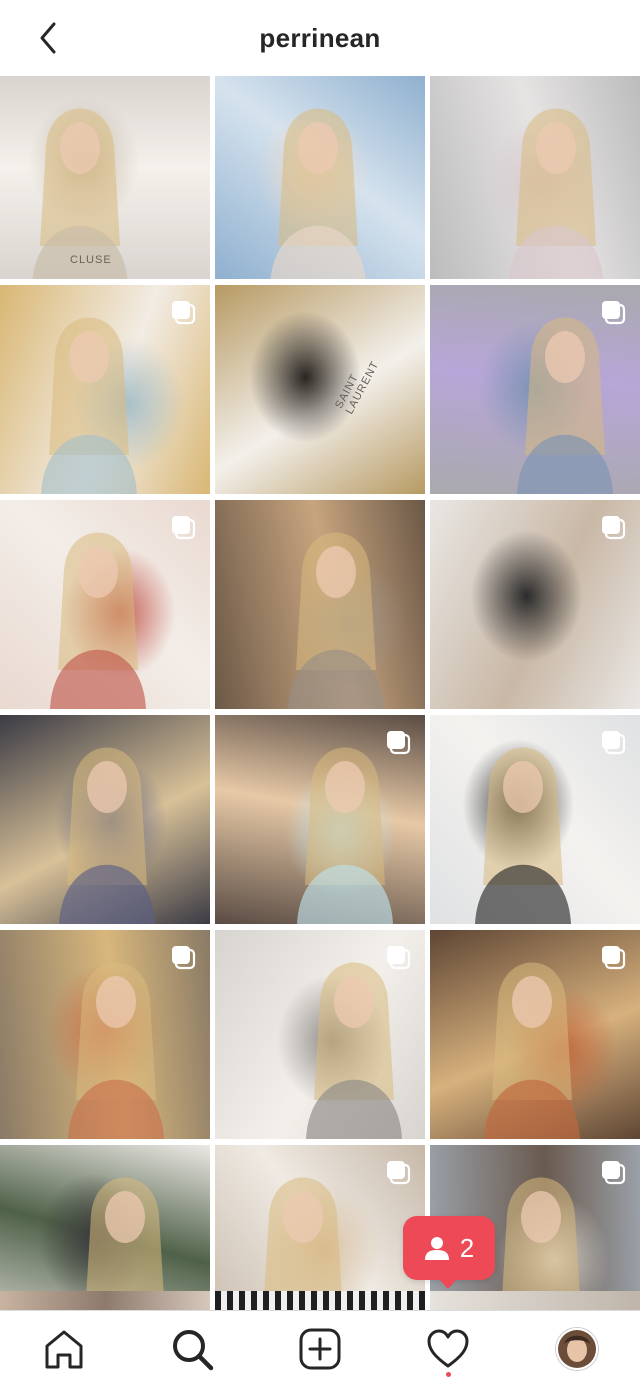  I want to click on back-button, so click(48, 38).